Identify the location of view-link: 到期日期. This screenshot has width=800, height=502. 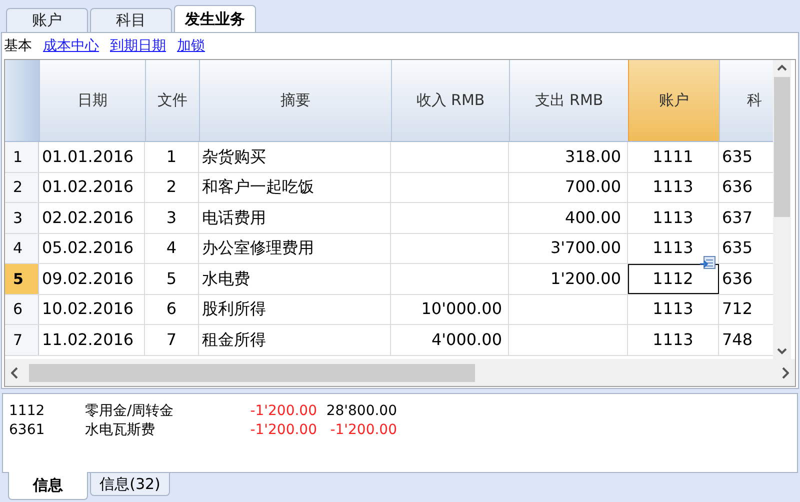
(138, 46).